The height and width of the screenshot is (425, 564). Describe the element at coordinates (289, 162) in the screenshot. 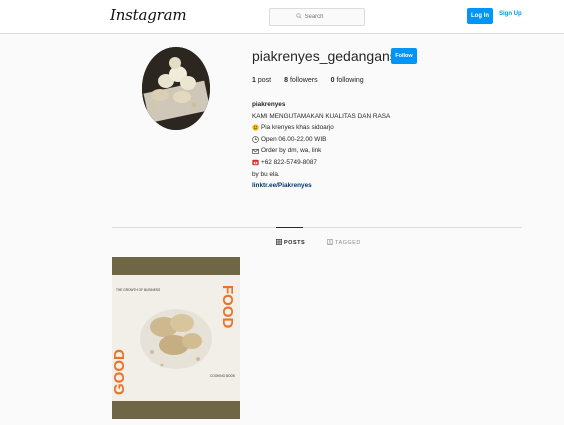

I see `bio-phone-text: +62 822-5749-8087` at that location.